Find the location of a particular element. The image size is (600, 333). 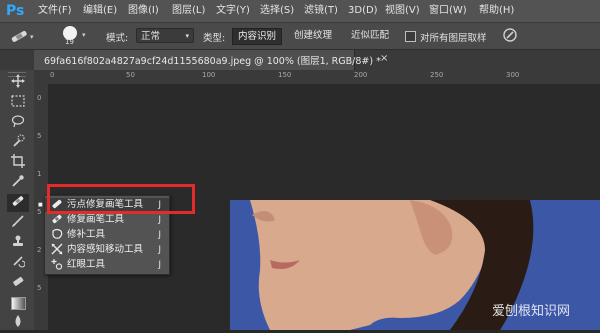

flyout-item-content-aware-move: 内容感知移动工具 J is located at coordinates (107, 250).